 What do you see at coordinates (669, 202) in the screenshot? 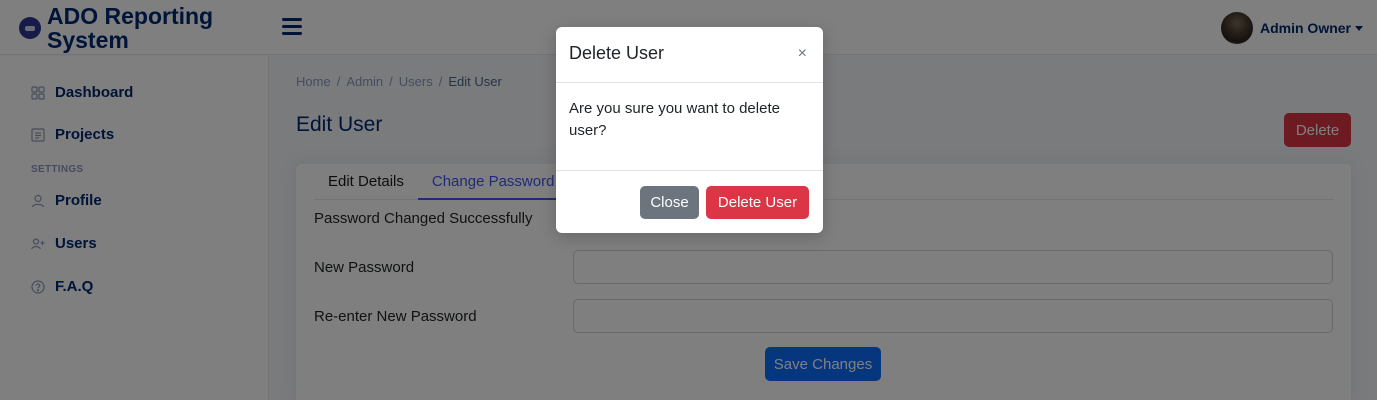
I see `close-button: Close` at bounding box center [669, 202].